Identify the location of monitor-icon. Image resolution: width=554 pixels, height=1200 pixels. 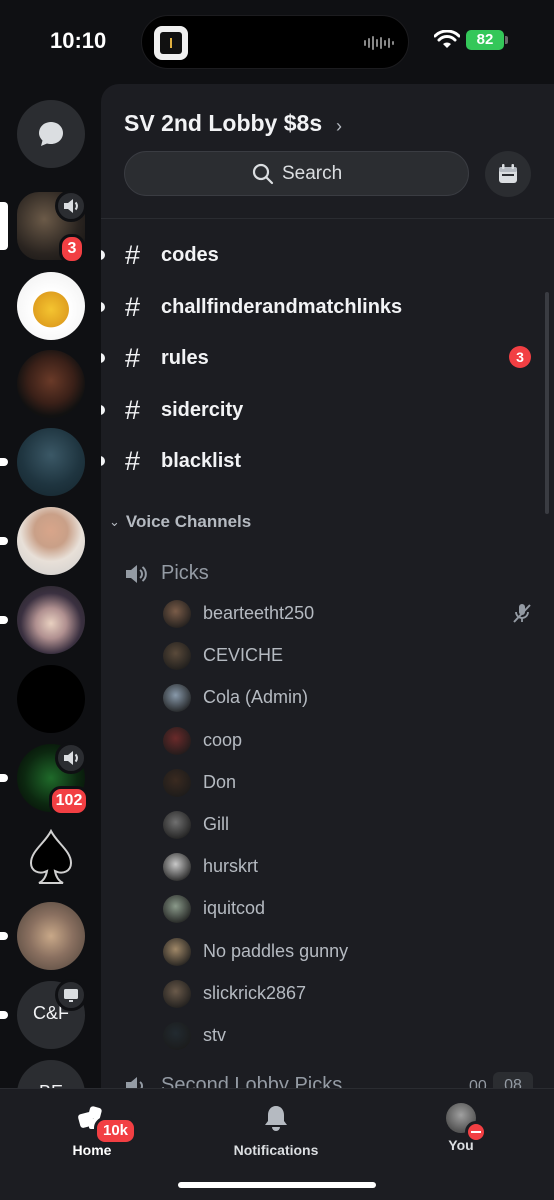
(71, 995).